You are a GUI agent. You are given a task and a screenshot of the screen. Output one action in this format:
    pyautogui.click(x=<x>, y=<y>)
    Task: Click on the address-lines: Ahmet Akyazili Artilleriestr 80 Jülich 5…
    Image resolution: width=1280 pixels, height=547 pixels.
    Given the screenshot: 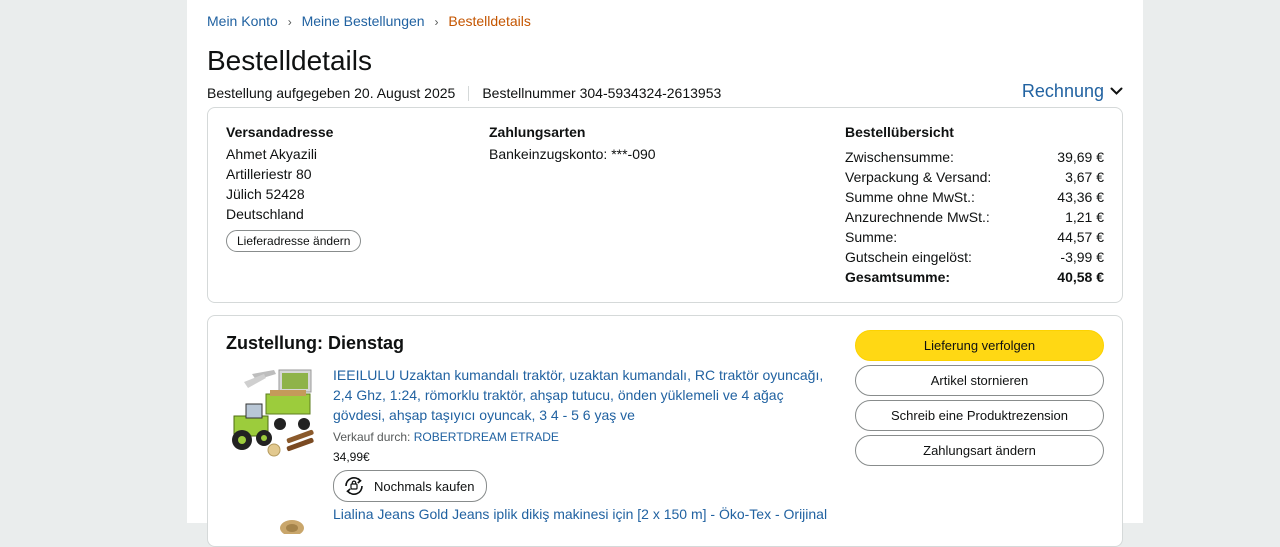 What is the action you would take?
    pyautogui.click(x=293, y=184)
    